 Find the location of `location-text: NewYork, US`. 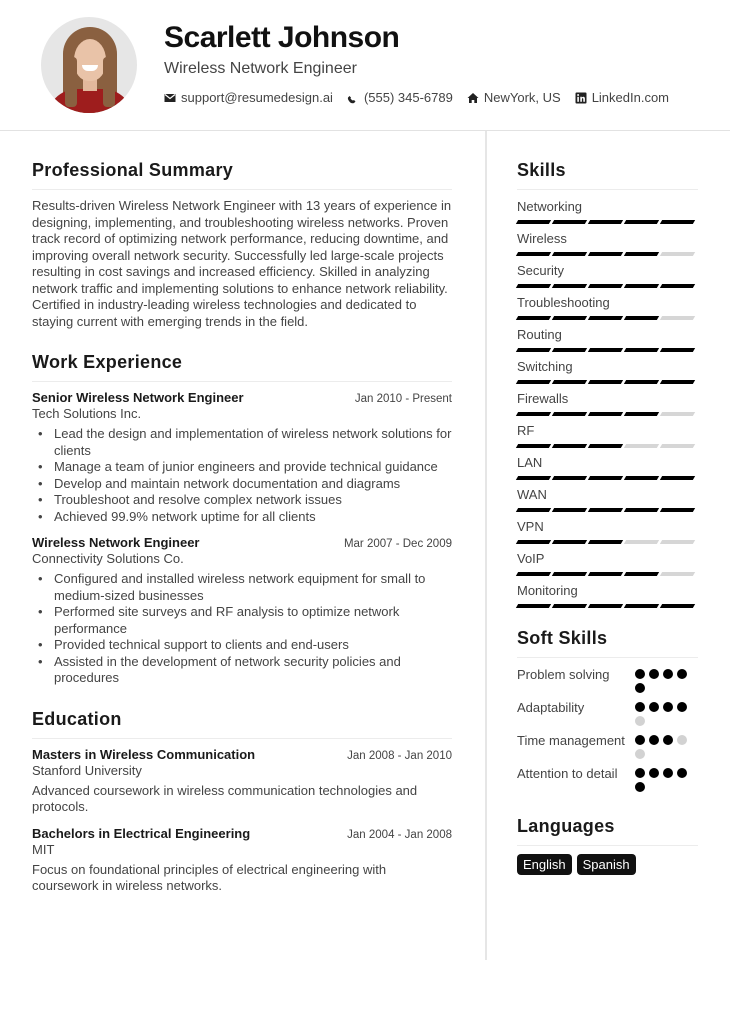

location-text: NewYork, US is located at coordinates (522, 97).